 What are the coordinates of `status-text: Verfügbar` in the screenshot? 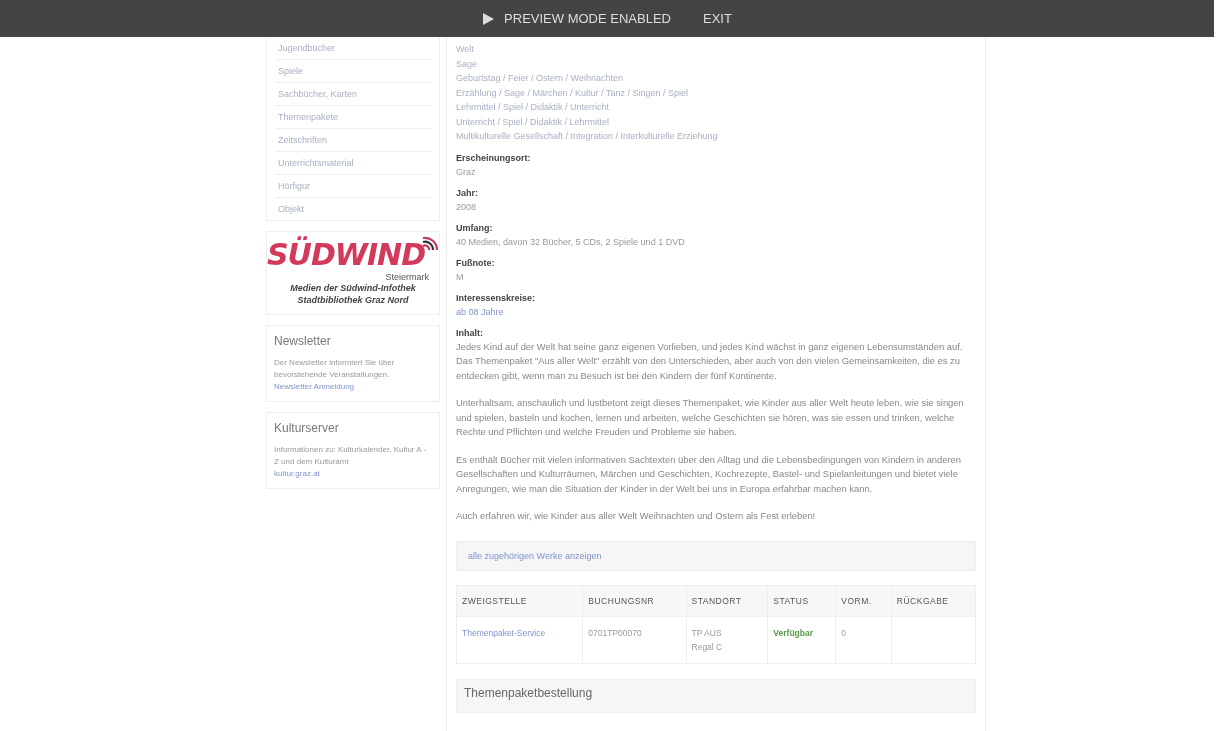 It's located at (793, 632).